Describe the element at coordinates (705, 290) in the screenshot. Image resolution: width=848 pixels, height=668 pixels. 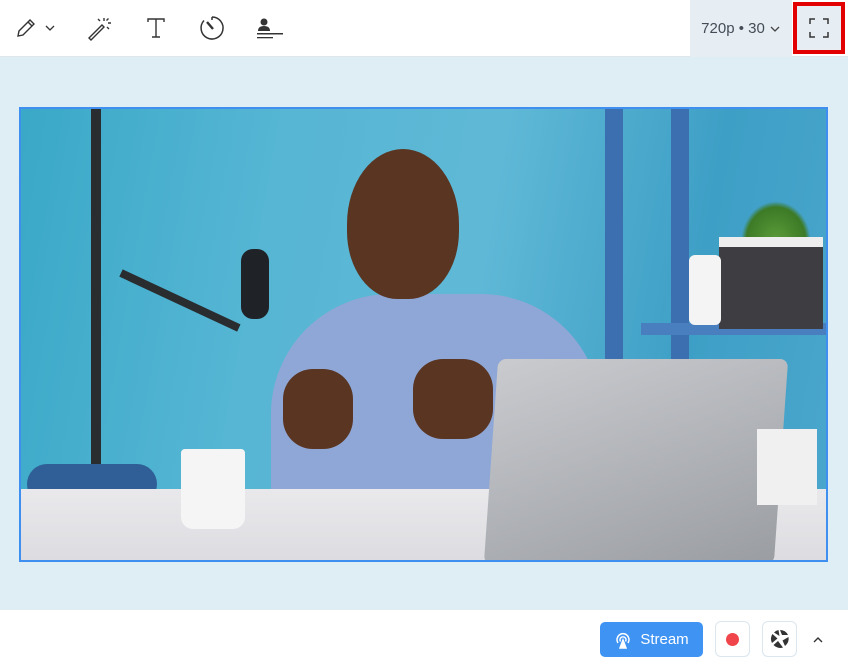
I see `vase` at that location.